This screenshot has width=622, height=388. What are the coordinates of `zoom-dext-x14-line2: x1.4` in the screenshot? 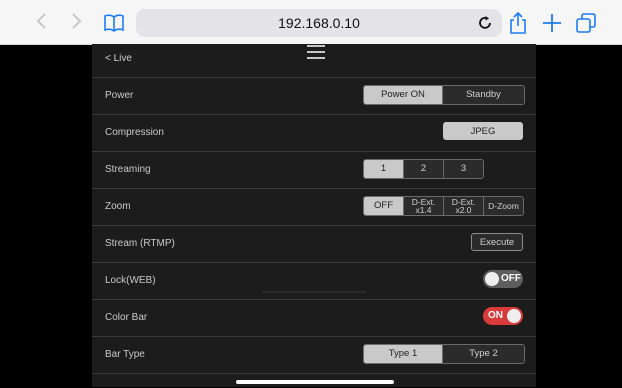 It's located at (423, 210).